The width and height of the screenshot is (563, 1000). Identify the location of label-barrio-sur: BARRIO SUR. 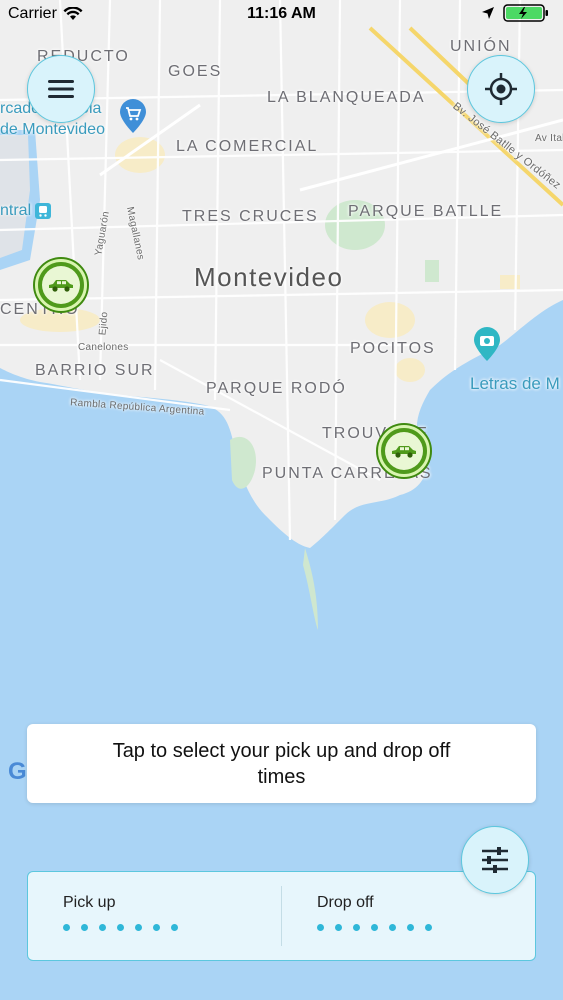
(95, 370).